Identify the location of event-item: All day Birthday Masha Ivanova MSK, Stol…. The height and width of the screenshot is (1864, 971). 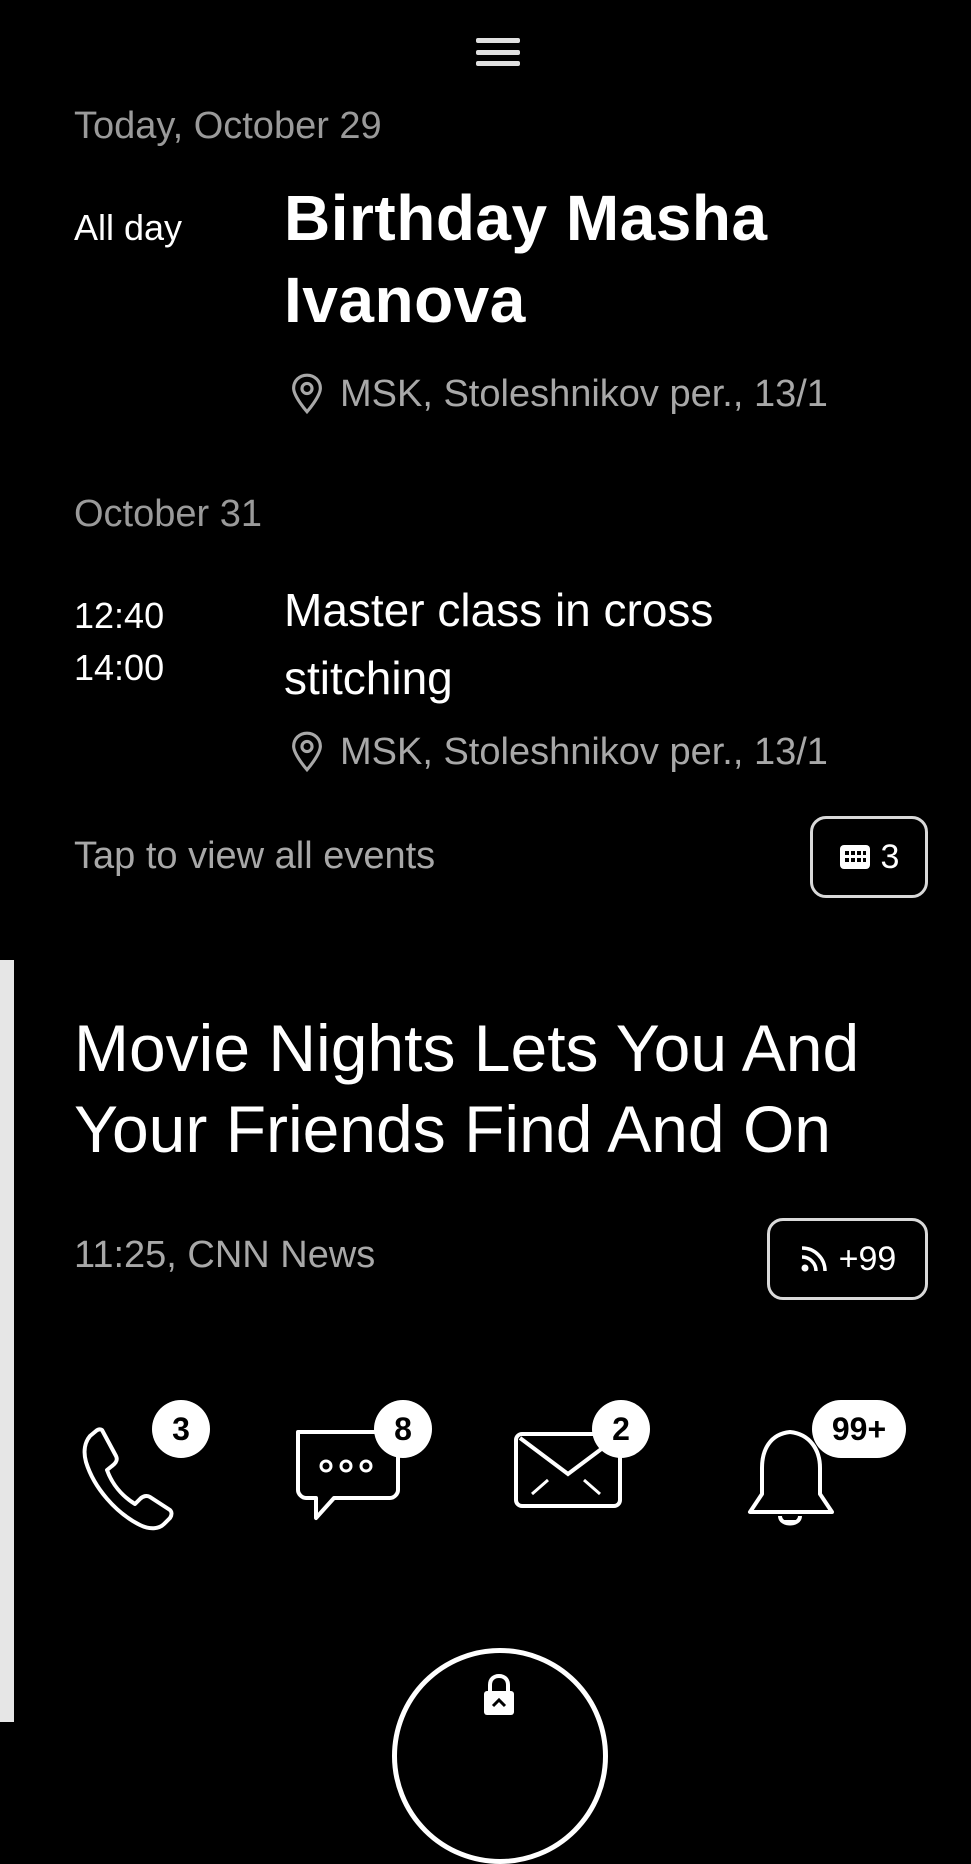
(485, 300).